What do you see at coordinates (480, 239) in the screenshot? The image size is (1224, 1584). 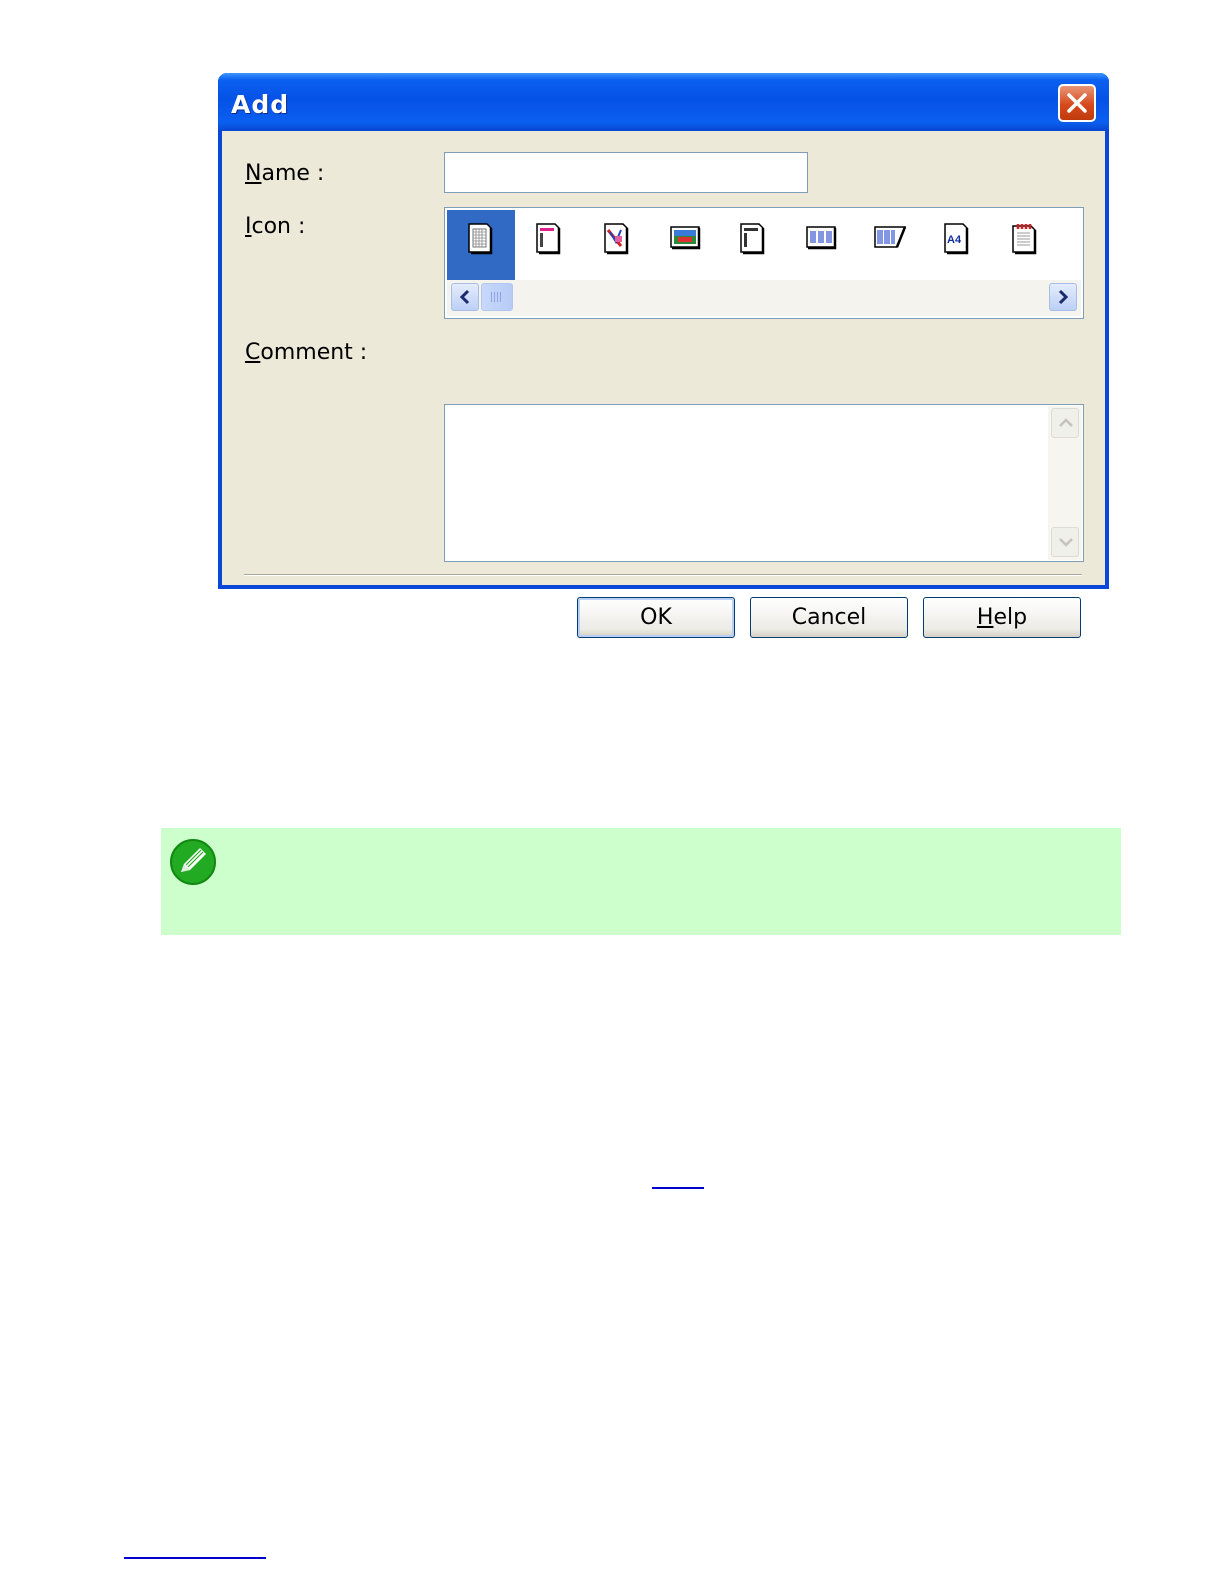 I see `grid-page-icon` at bounding box center [480, 239].